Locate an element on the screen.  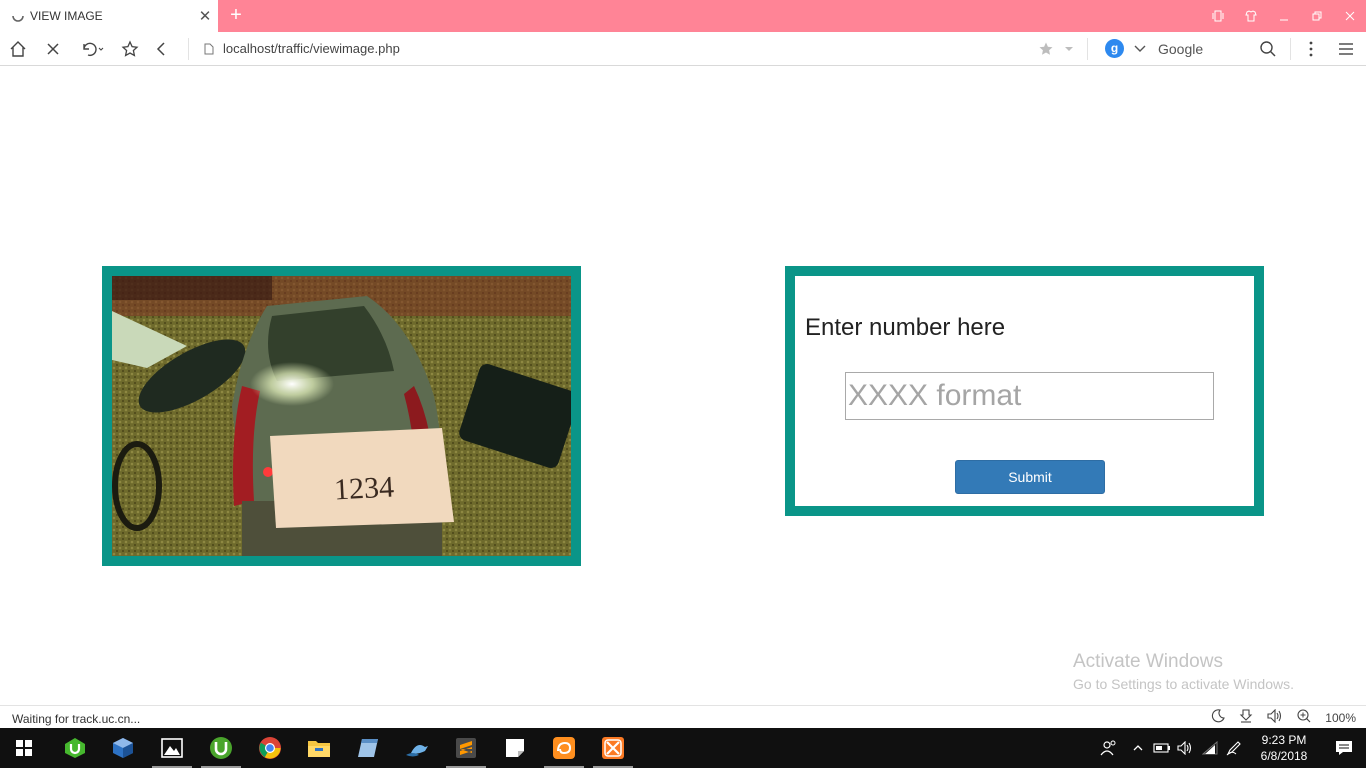
action-center-icon is located at coordinates (1344, 748).